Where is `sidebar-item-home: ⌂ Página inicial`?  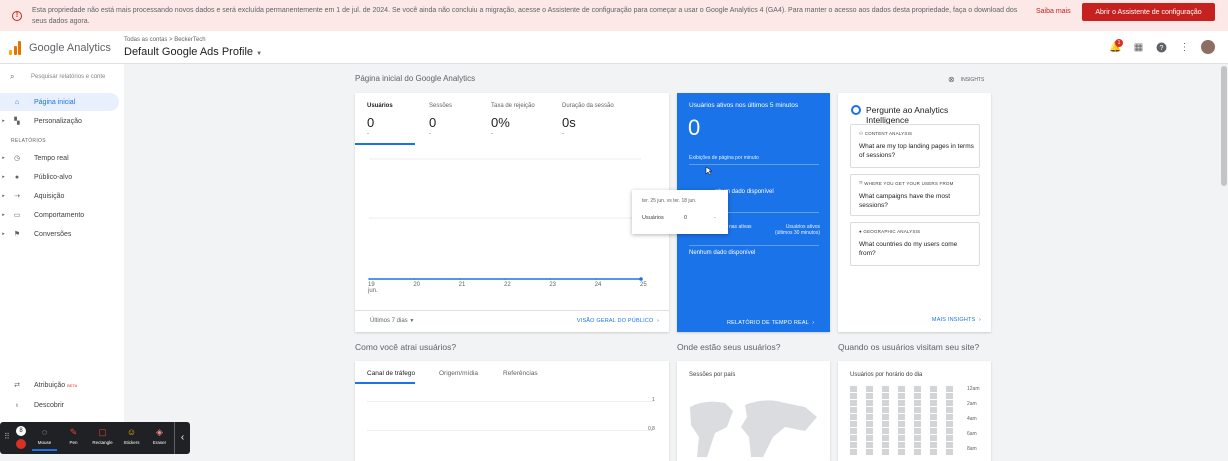 sidebar-item-home: ⌂ Página inicial is located at coordinates (59, 102).